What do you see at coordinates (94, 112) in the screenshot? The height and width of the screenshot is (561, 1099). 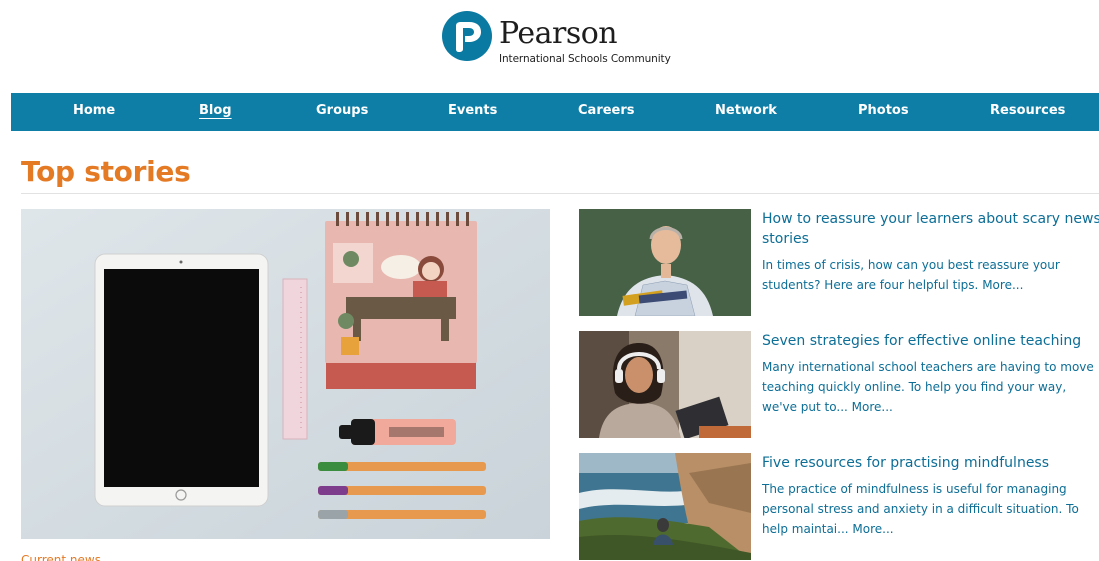 I see `nav-home: Home` at bounding box center [94, 112].